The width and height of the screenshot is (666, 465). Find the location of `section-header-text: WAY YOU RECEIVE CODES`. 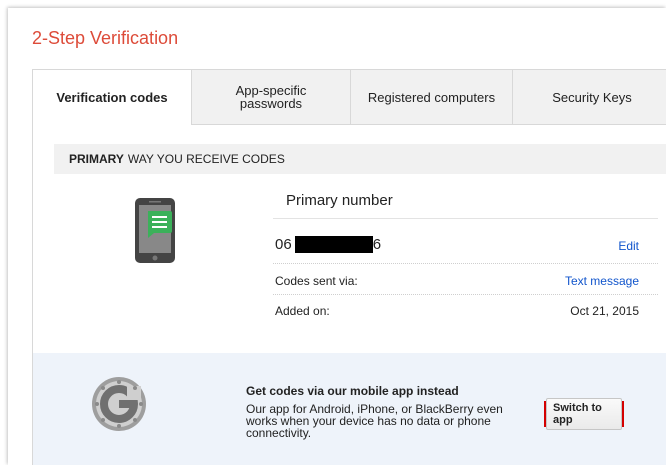

section-header-text: WAY YOU RECEIVE CODES is located at coordinates (206, 159).